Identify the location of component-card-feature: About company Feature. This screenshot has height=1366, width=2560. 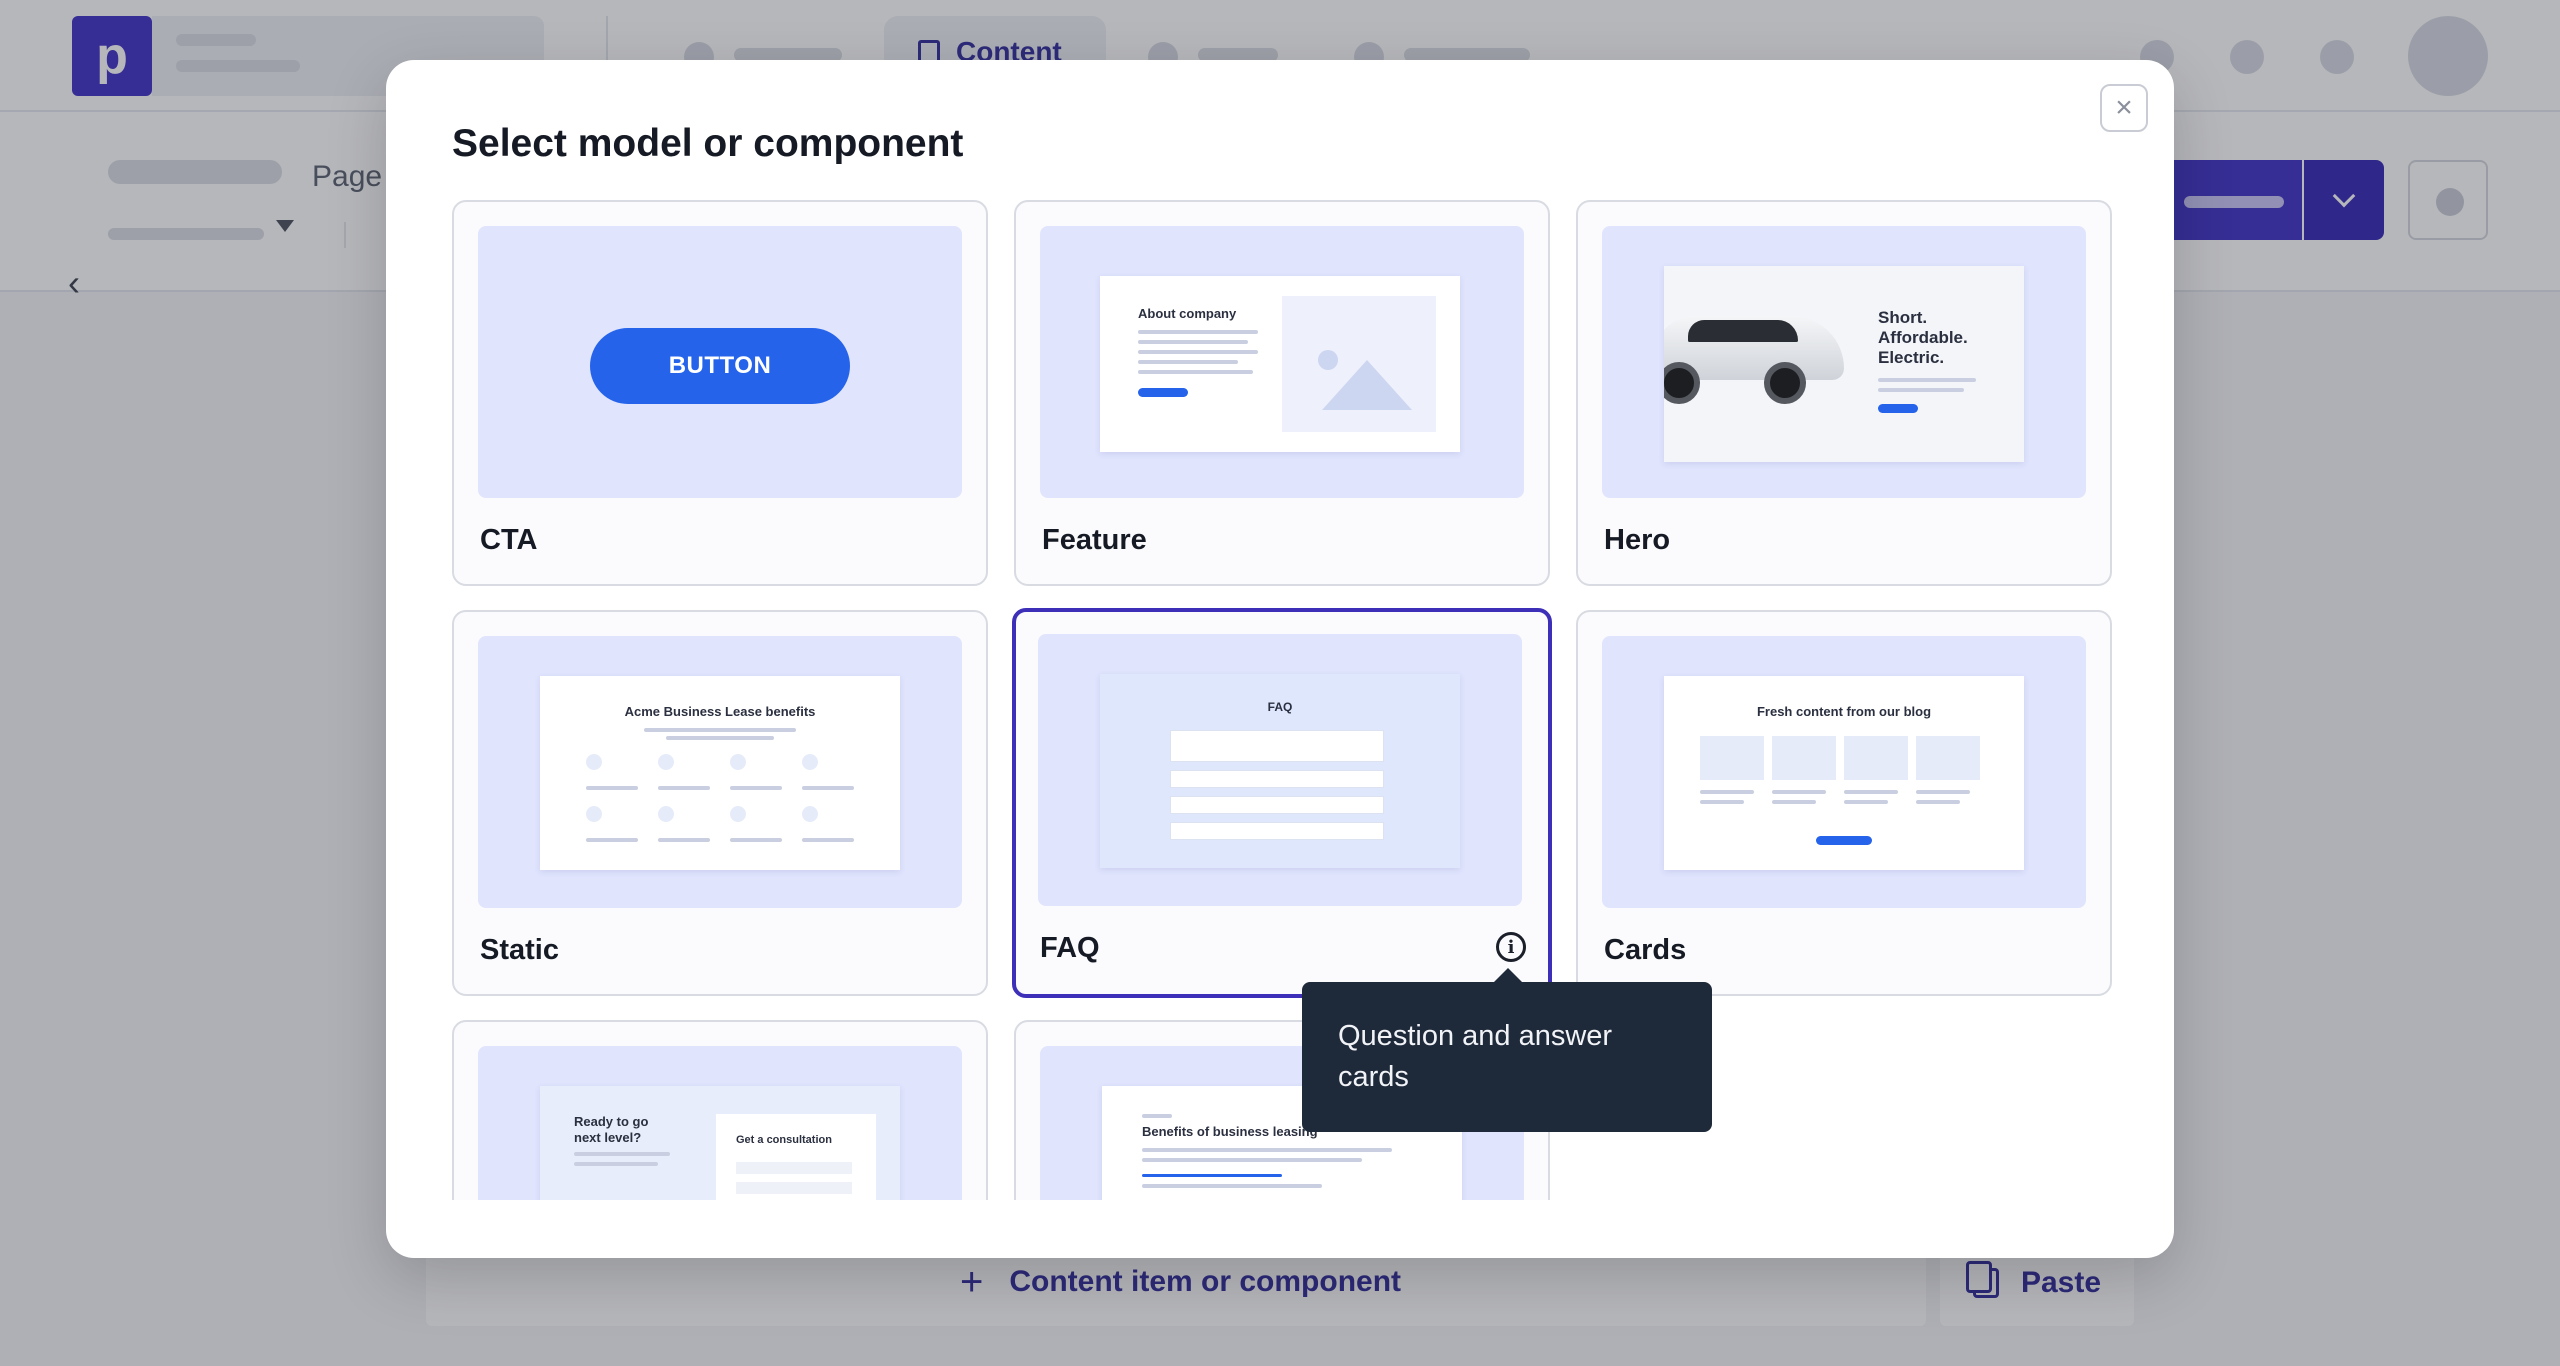
(1282, 393).